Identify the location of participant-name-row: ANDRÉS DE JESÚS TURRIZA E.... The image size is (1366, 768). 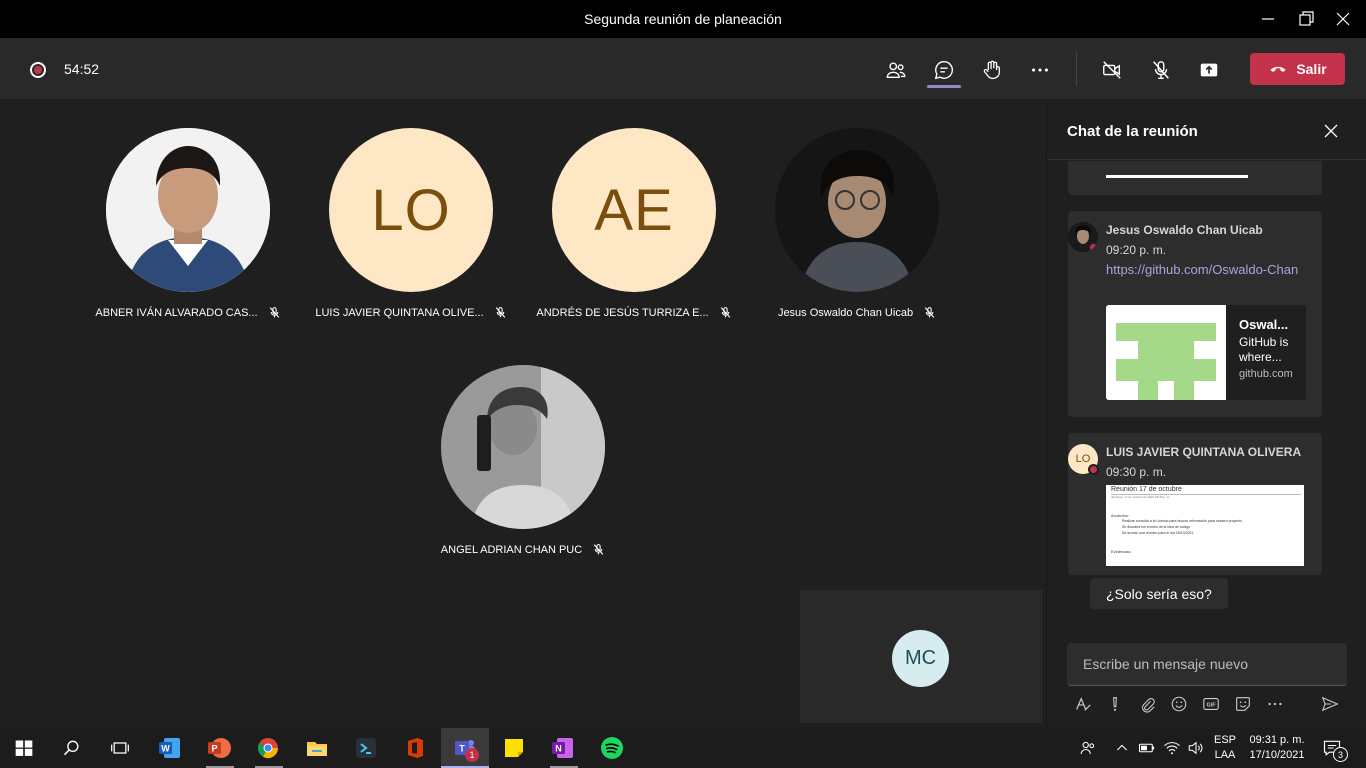
(634, 312).